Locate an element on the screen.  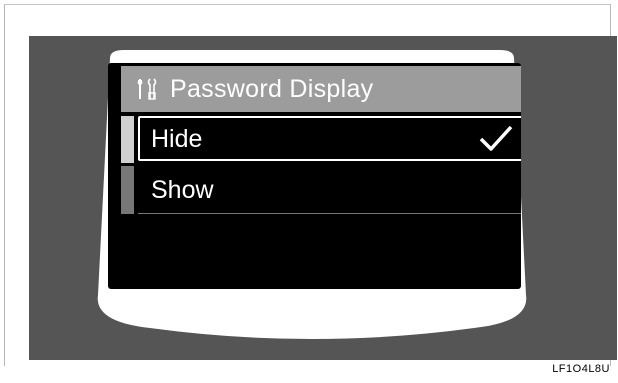
screen-header: Password Display is located at coordinates (321, 89).